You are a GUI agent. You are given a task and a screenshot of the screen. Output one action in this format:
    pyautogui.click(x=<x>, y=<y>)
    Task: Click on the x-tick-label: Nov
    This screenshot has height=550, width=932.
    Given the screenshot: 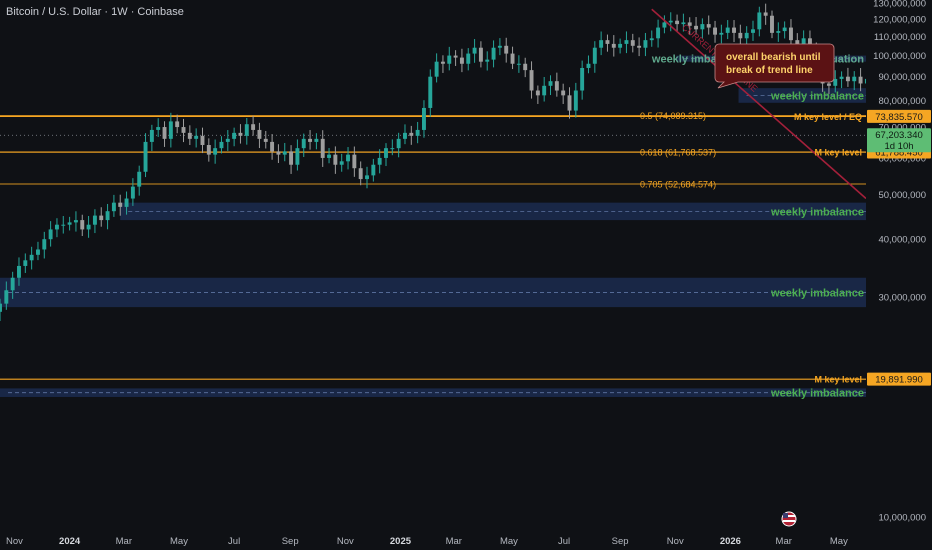 What is the action you would take?
    pyautogui.click(x=675, y=541)
    